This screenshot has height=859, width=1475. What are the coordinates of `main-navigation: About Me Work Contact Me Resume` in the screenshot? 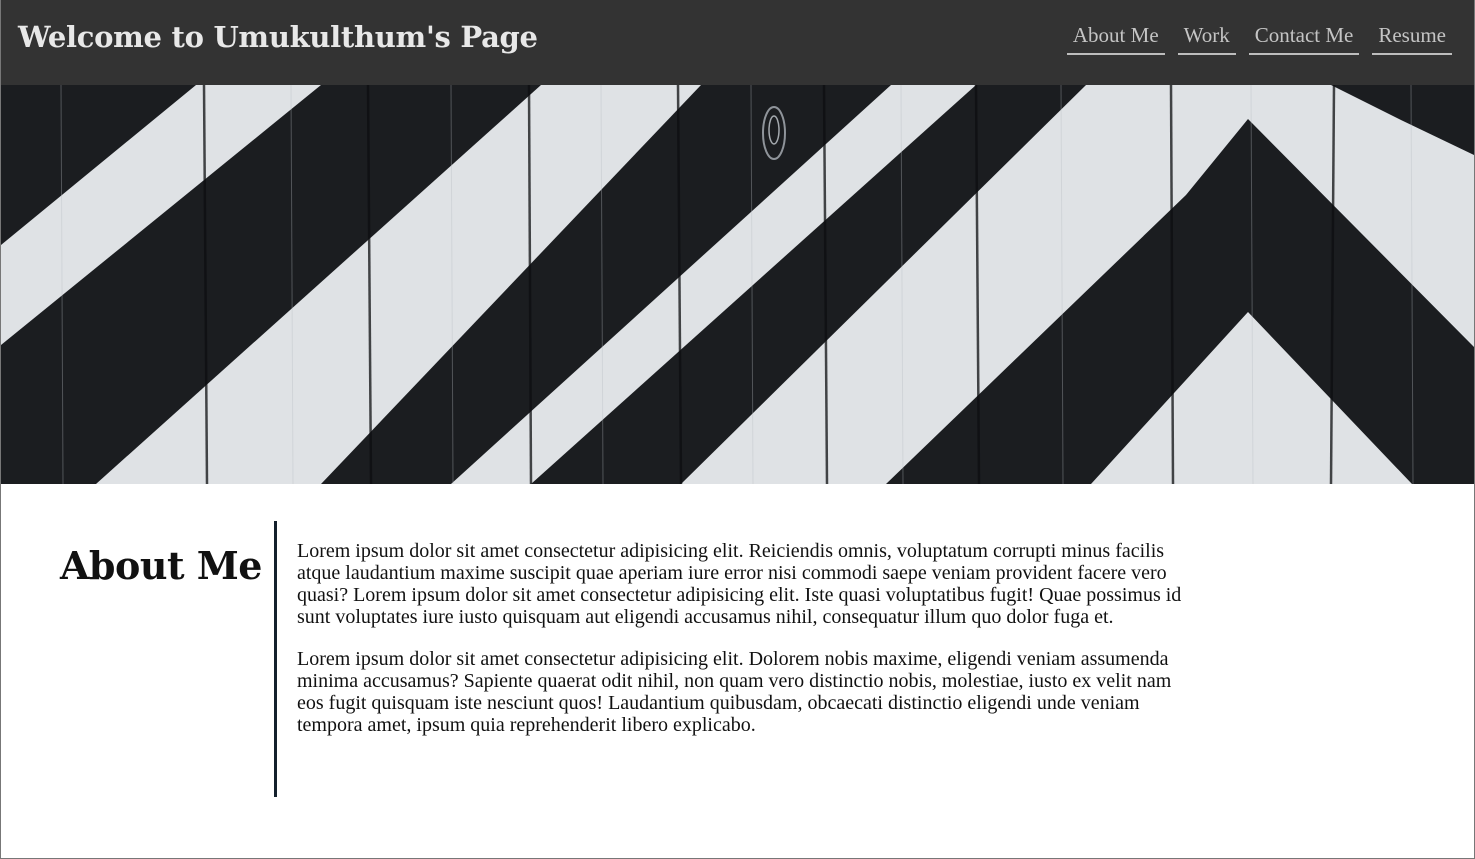 It's located at (1259, 38).